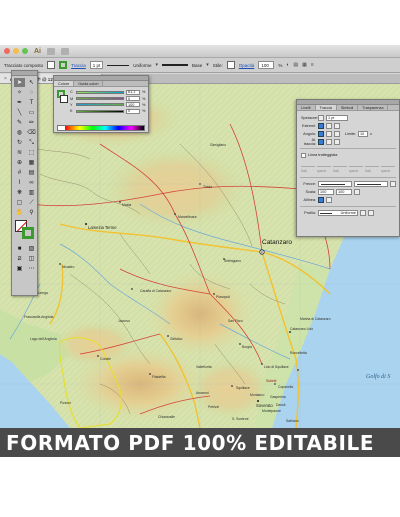 This screenshot has height=517, width=400. I want to click on perspective-grid-tool-icon: ▦, so click(31, 162).